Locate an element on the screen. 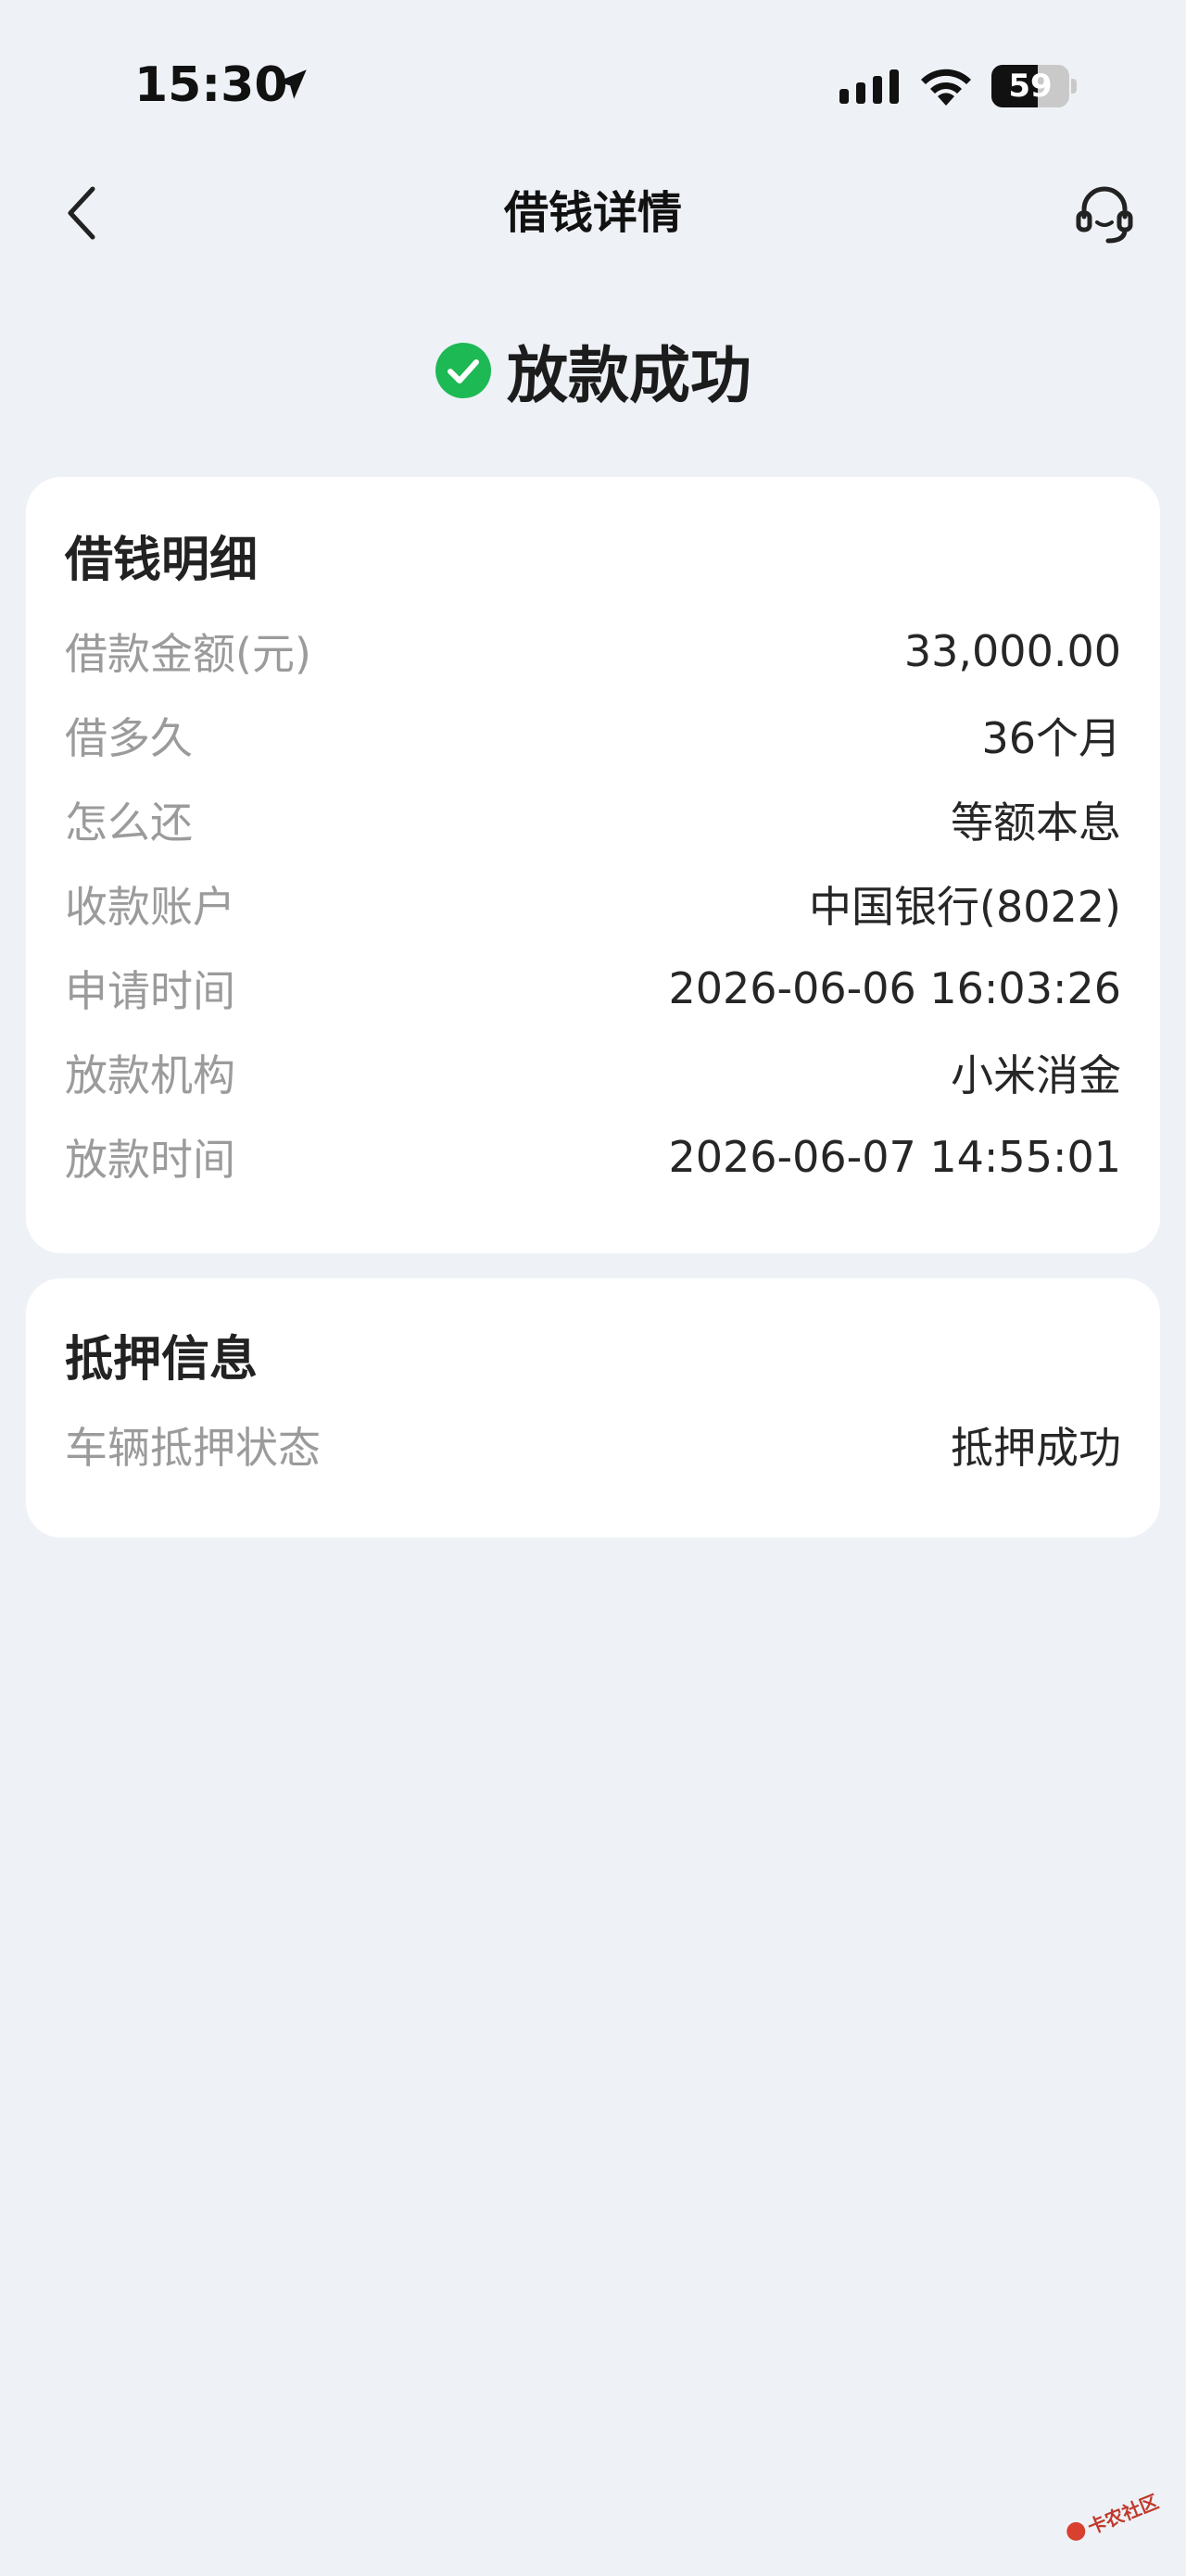  detail-row-term: 借多久 36个月 is located at coordinates (593, 735).